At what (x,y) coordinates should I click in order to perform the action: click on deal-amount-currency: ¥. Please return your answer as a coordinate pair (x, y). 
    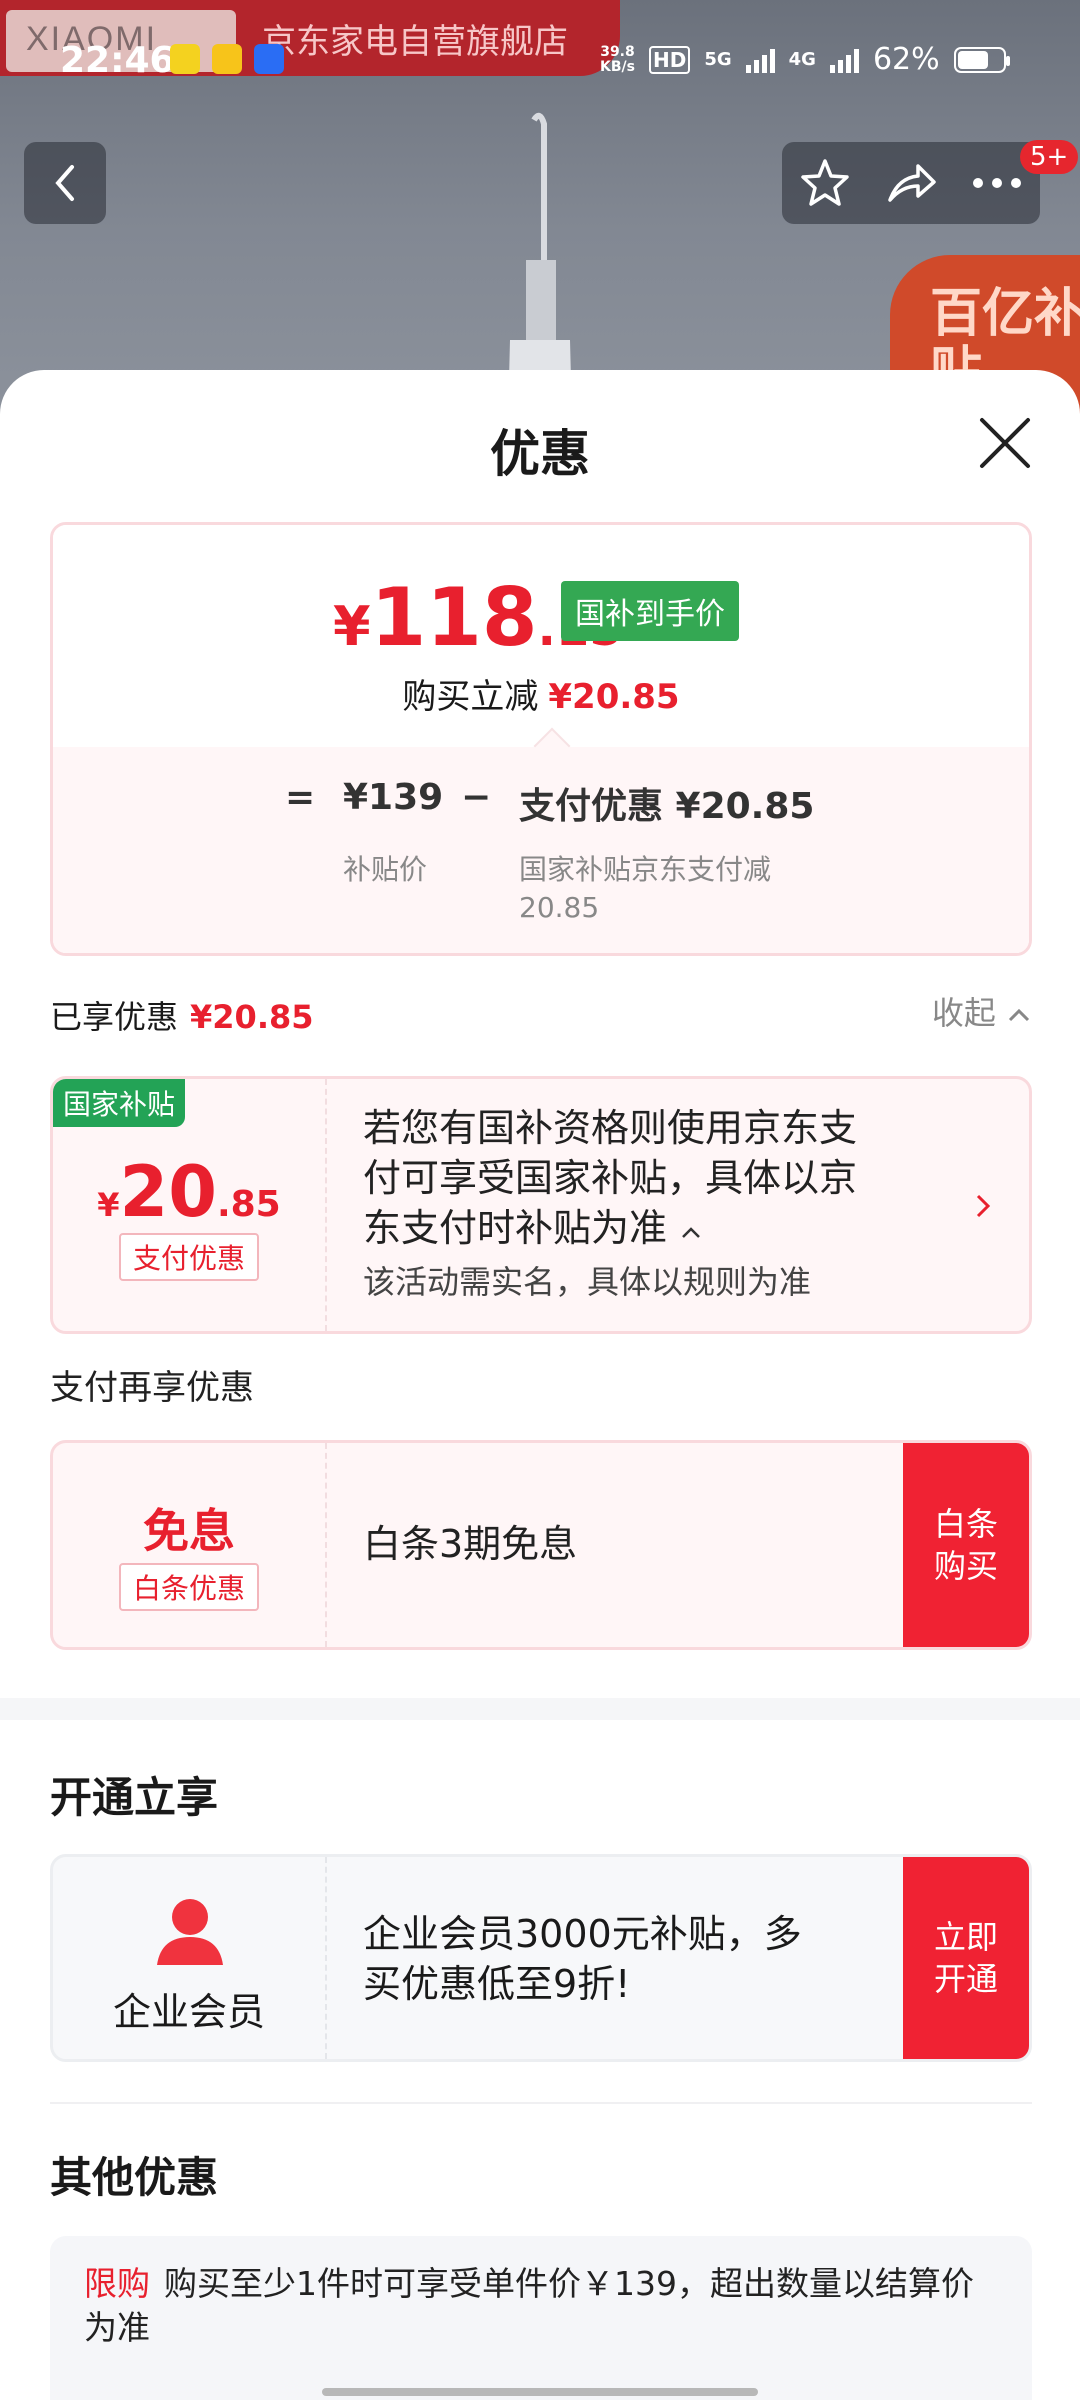
    Looking at the image, I should click on (108, 1205).